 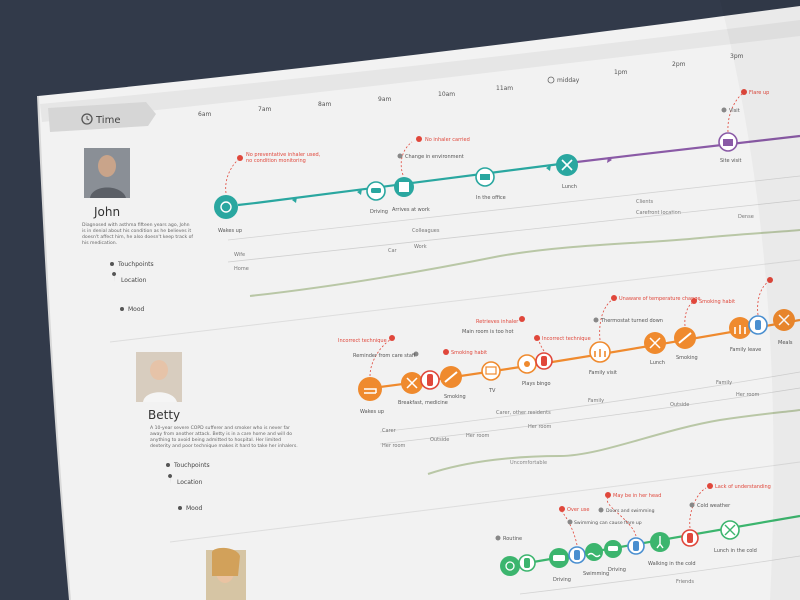 What do you see at coordinates (714, 506) in the screenshot?
I see `note-text: Cold weather` at bounding box center [714, 506].